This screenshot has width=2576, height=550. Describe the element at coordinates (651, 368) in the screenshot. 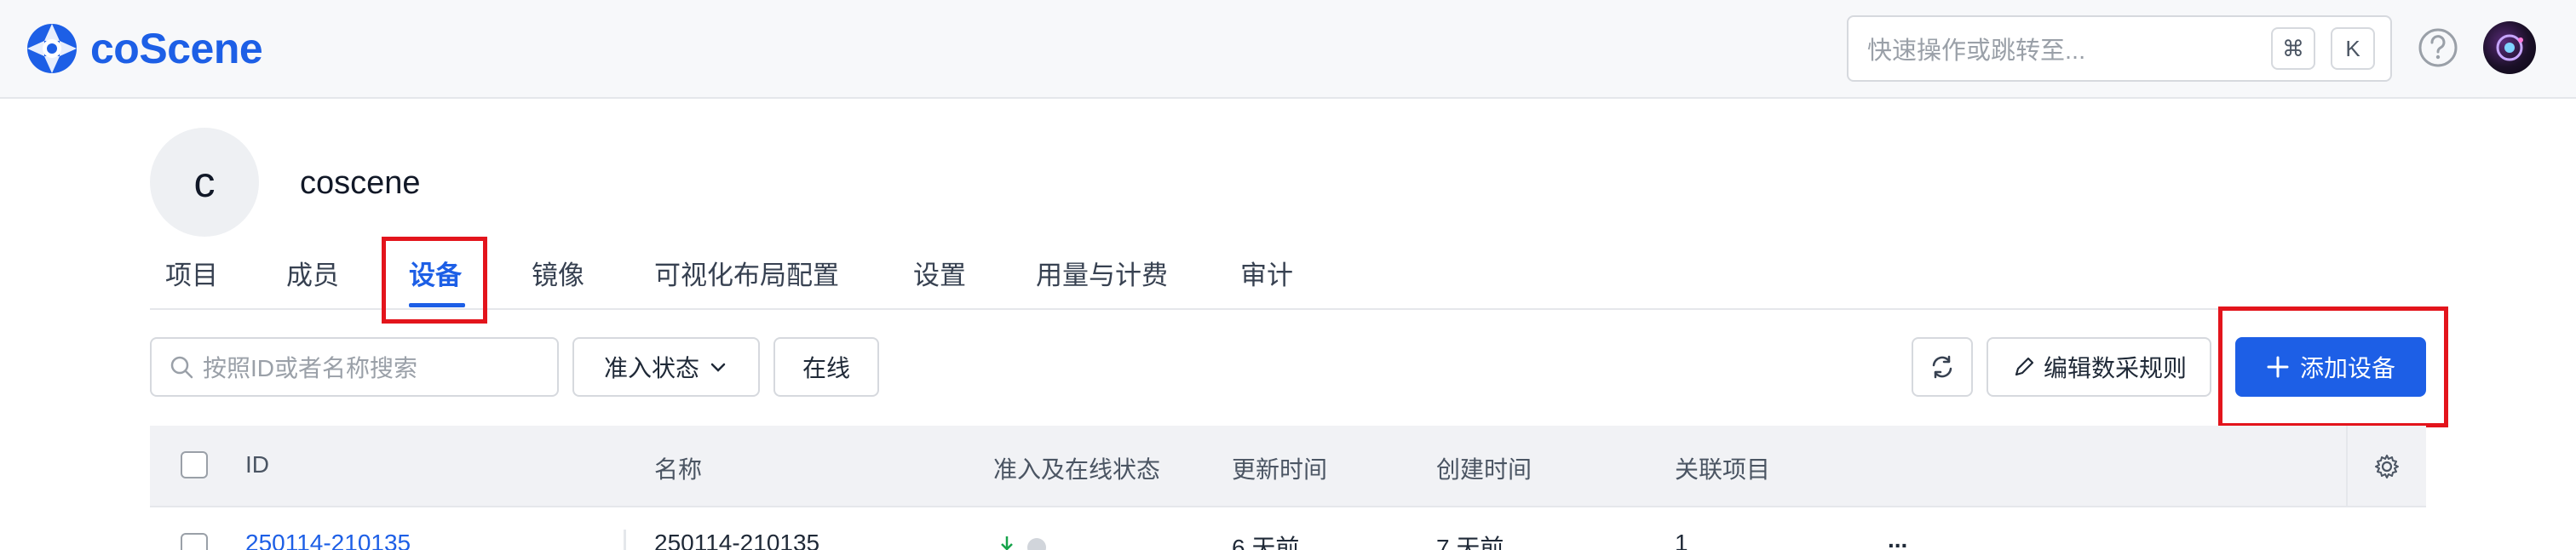

I see `access-status-label: 准入状态` at that location.